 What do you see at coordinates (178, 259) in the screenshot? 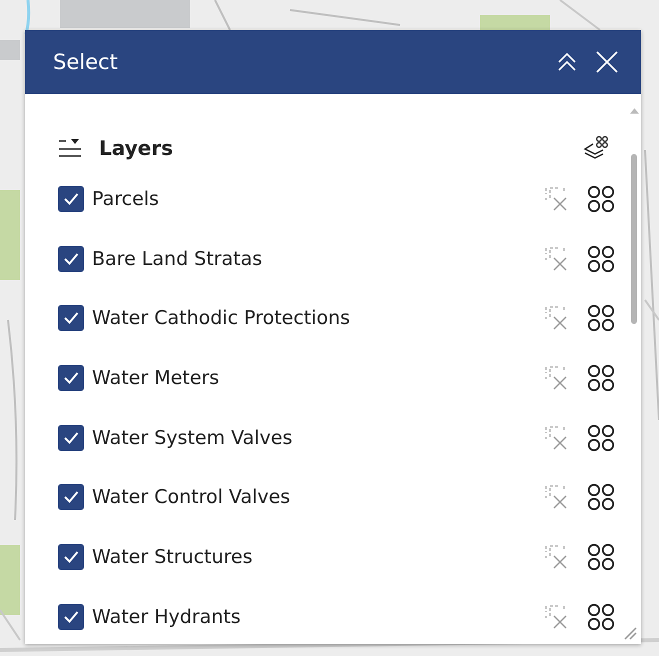
I see `layer-name: Bare Land Stratas` at bounding box center [178, 259].